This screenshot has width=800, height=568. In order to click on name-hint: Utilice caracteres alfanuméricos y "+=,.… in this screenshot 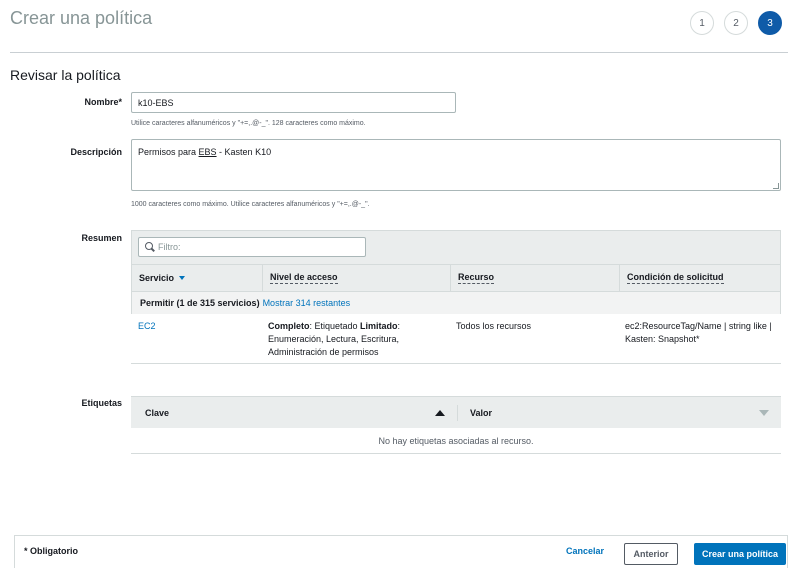, I will do `click(248, 123)`.